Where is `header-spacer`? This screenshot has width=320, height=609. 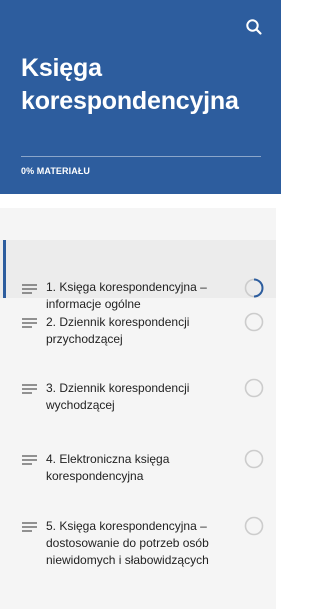
header-spacer is located at coordinates (140, 201).